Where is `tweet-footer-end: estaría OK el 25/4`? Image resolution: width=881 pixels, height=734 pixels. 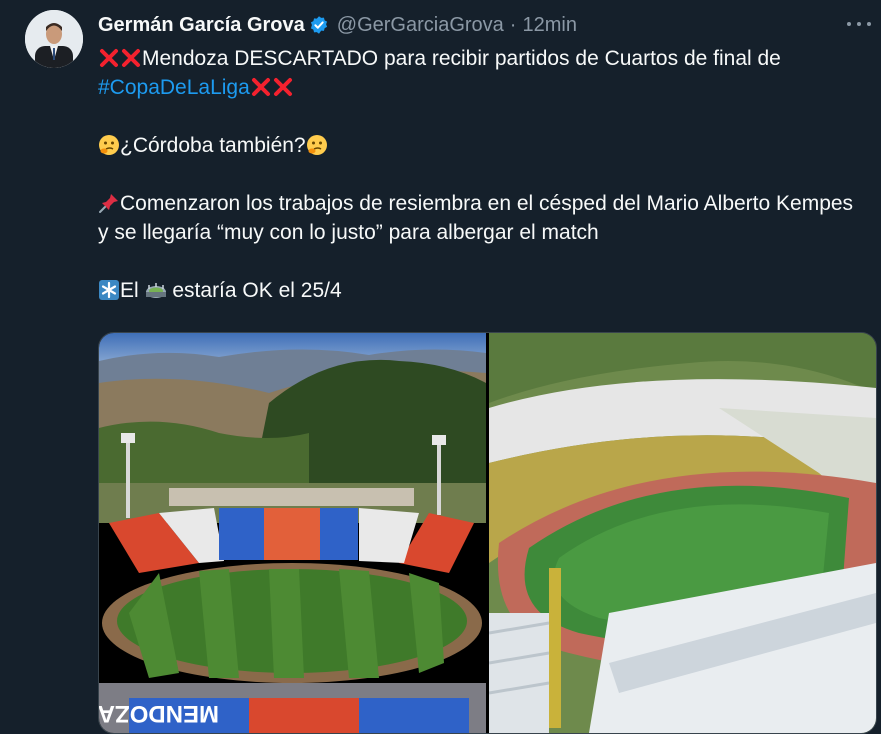
tweet-footer-end: estaría OK el 25/4 is located at coordinates (257, 290).